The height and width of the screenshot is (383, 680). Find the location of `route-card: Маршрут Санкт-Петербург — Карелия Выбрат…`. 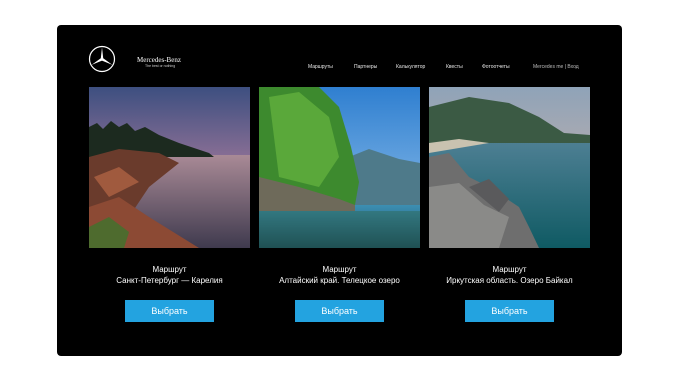

route-card: Маршрут Санкт-Петербург — Карелия Выбрат… is located at coordinates (169, 204).